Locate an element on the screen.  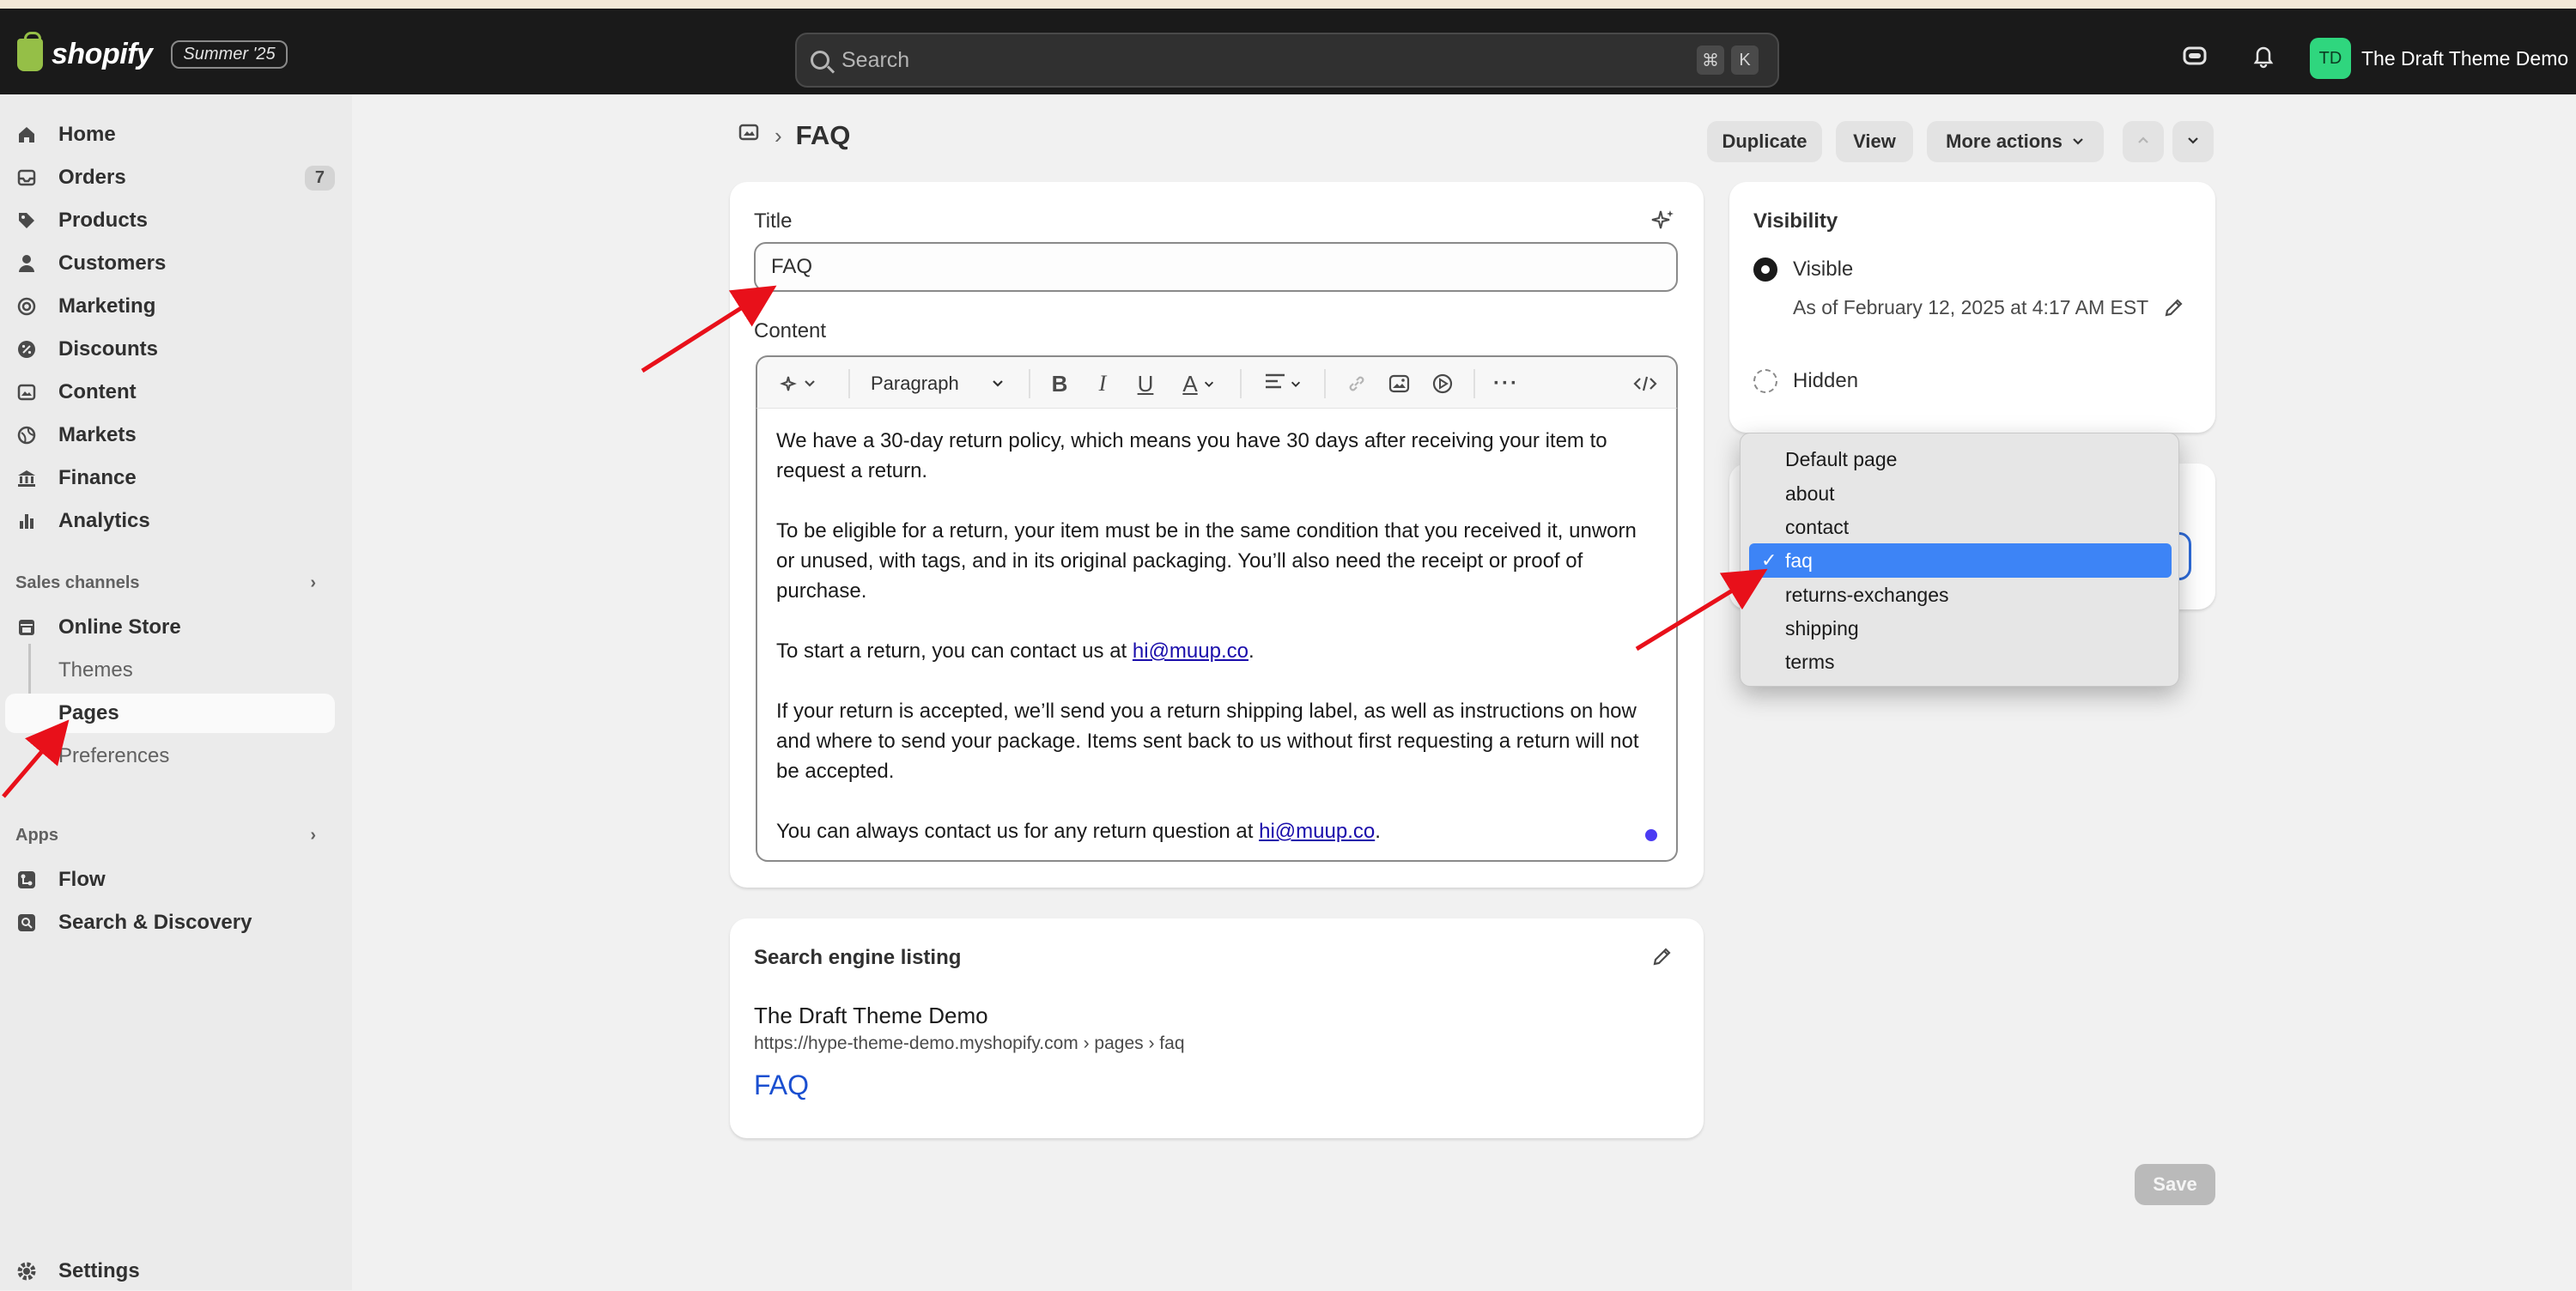
align-dropdown is located at coordinates (1283, 384).